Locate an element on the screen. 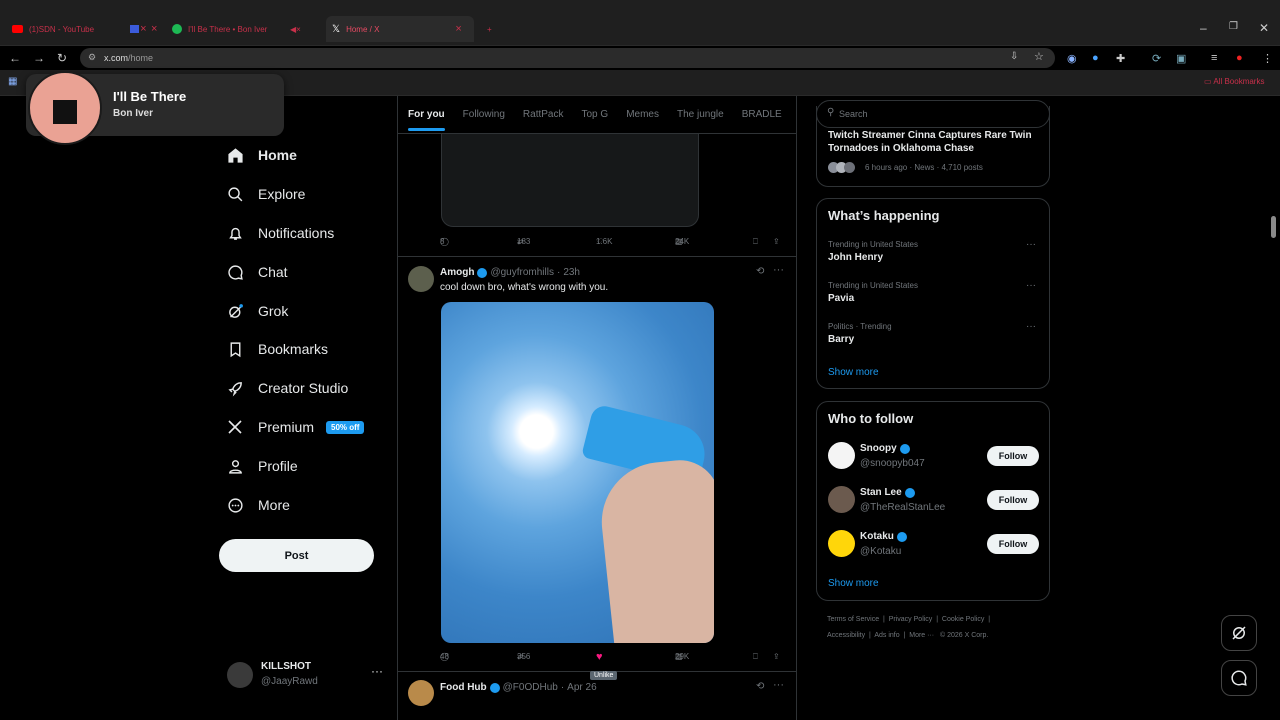 The width and height of the screenshot is (1280, 720). page-scrollbar-thumb is located at coordinates (1273, 227).